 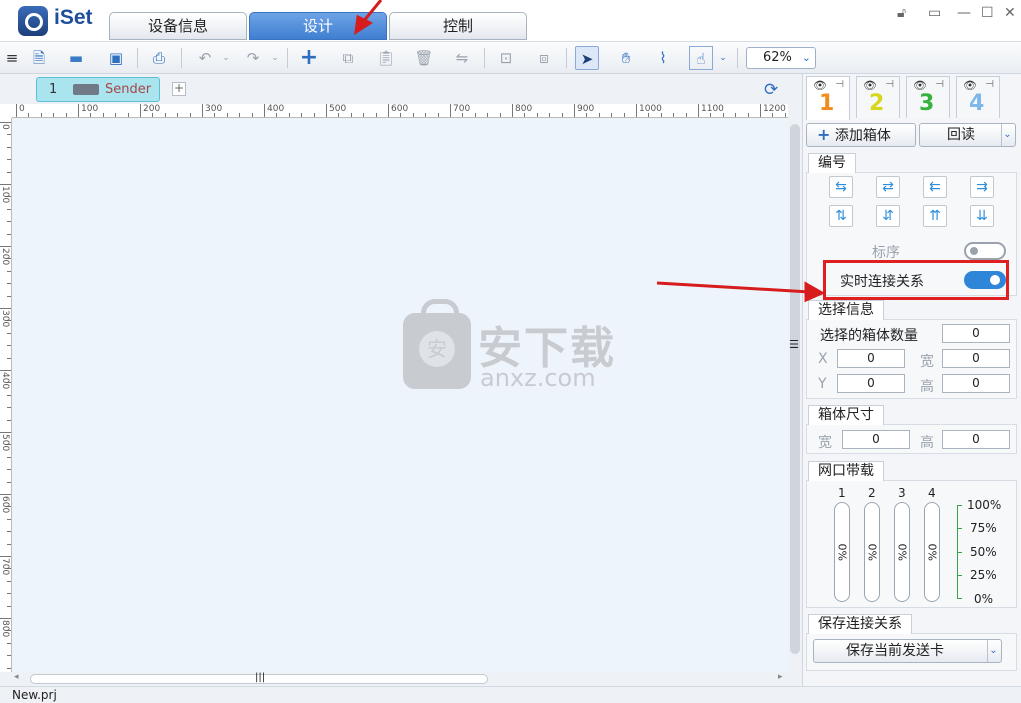 I want to click on sender-device-icon, so click(x=86, y=89).